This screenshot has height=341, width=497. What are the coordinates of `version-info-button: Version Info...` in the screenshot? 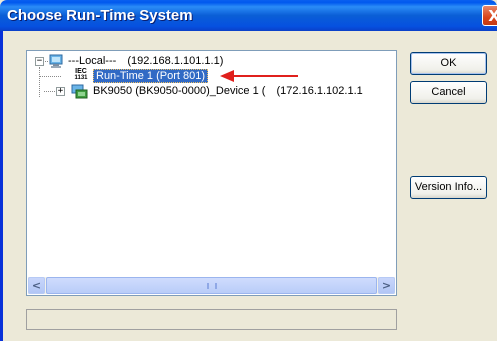 It's located at (448, 187).